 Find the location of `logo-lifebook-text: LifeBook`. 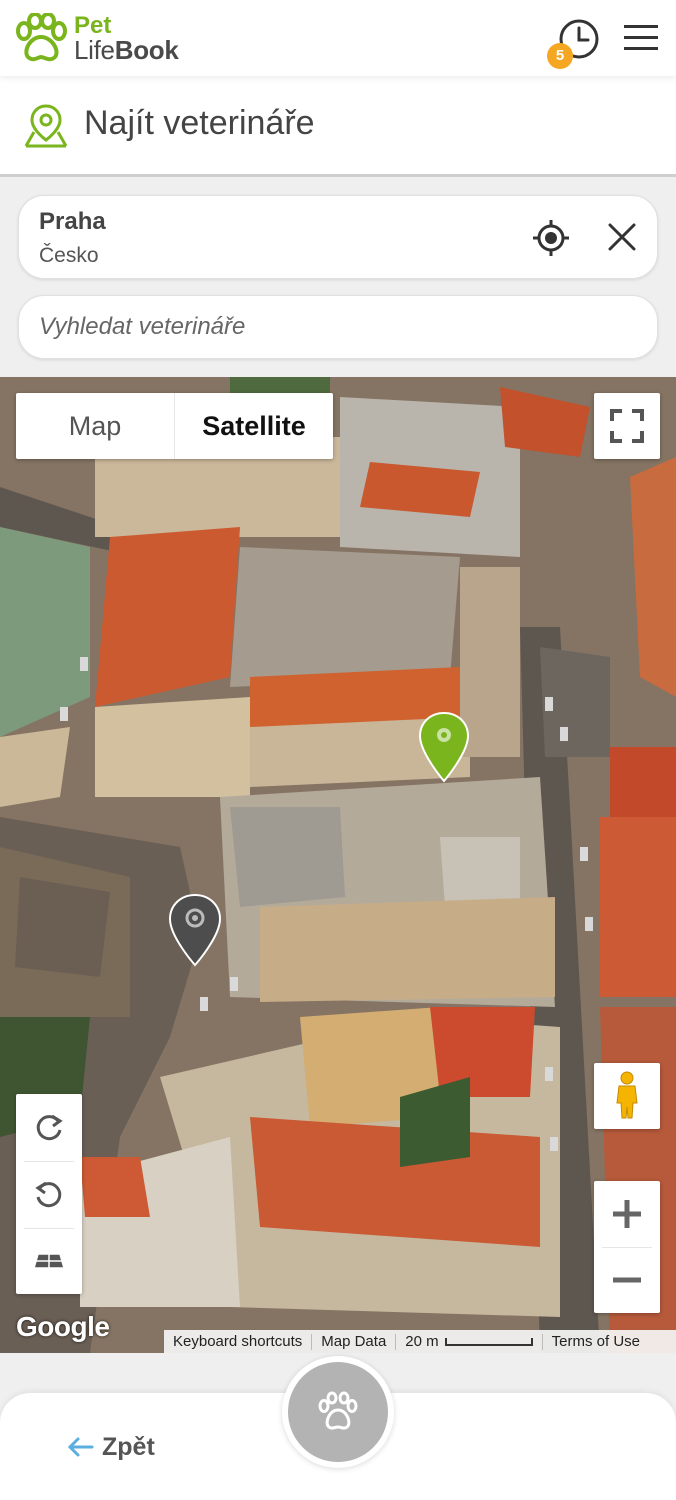

logo-lifebook-text: LifeBook is located at coordinates (126, 50).